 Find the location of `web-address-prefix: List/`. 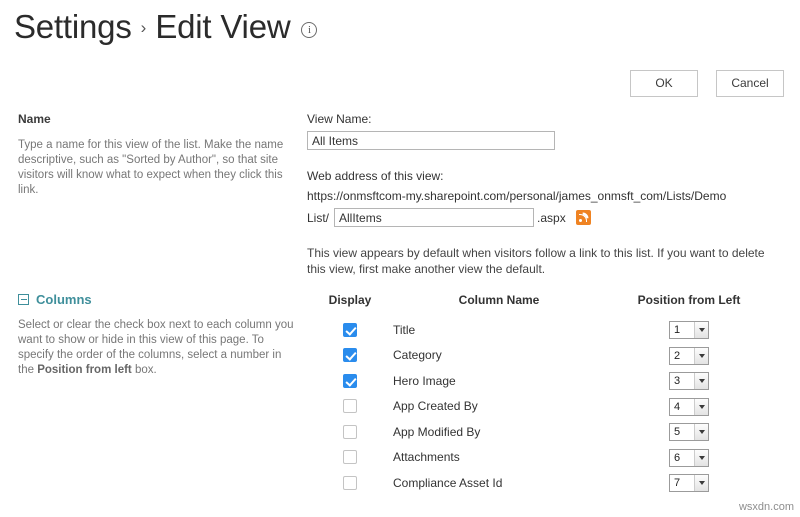

web-address-prefix: List/ is located at coordinates (318, 217).